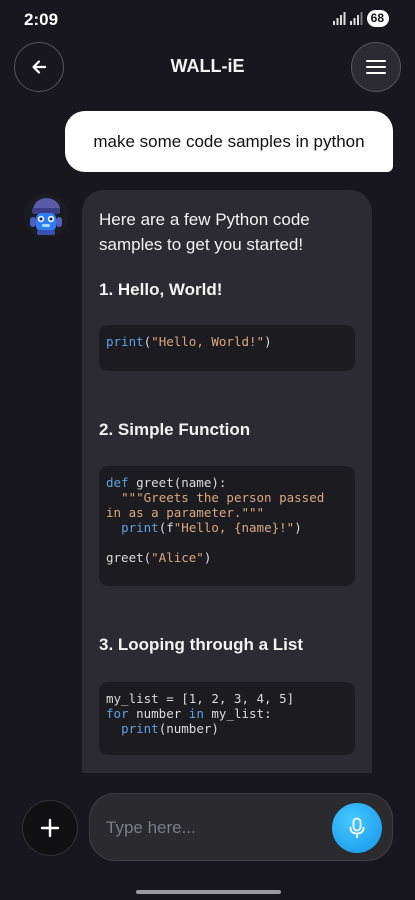 The height and width of the screenshot is (900, 415). I want to click on code-line: for number in my_list:, so click(189, 713).